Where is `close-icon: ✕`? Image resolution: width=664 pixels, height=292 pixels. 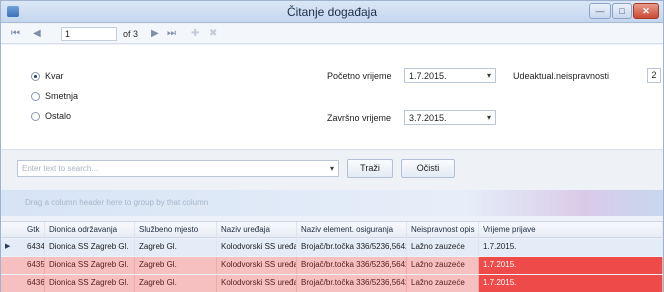
close-icon: ✕ is located at coordinates (646, 11).